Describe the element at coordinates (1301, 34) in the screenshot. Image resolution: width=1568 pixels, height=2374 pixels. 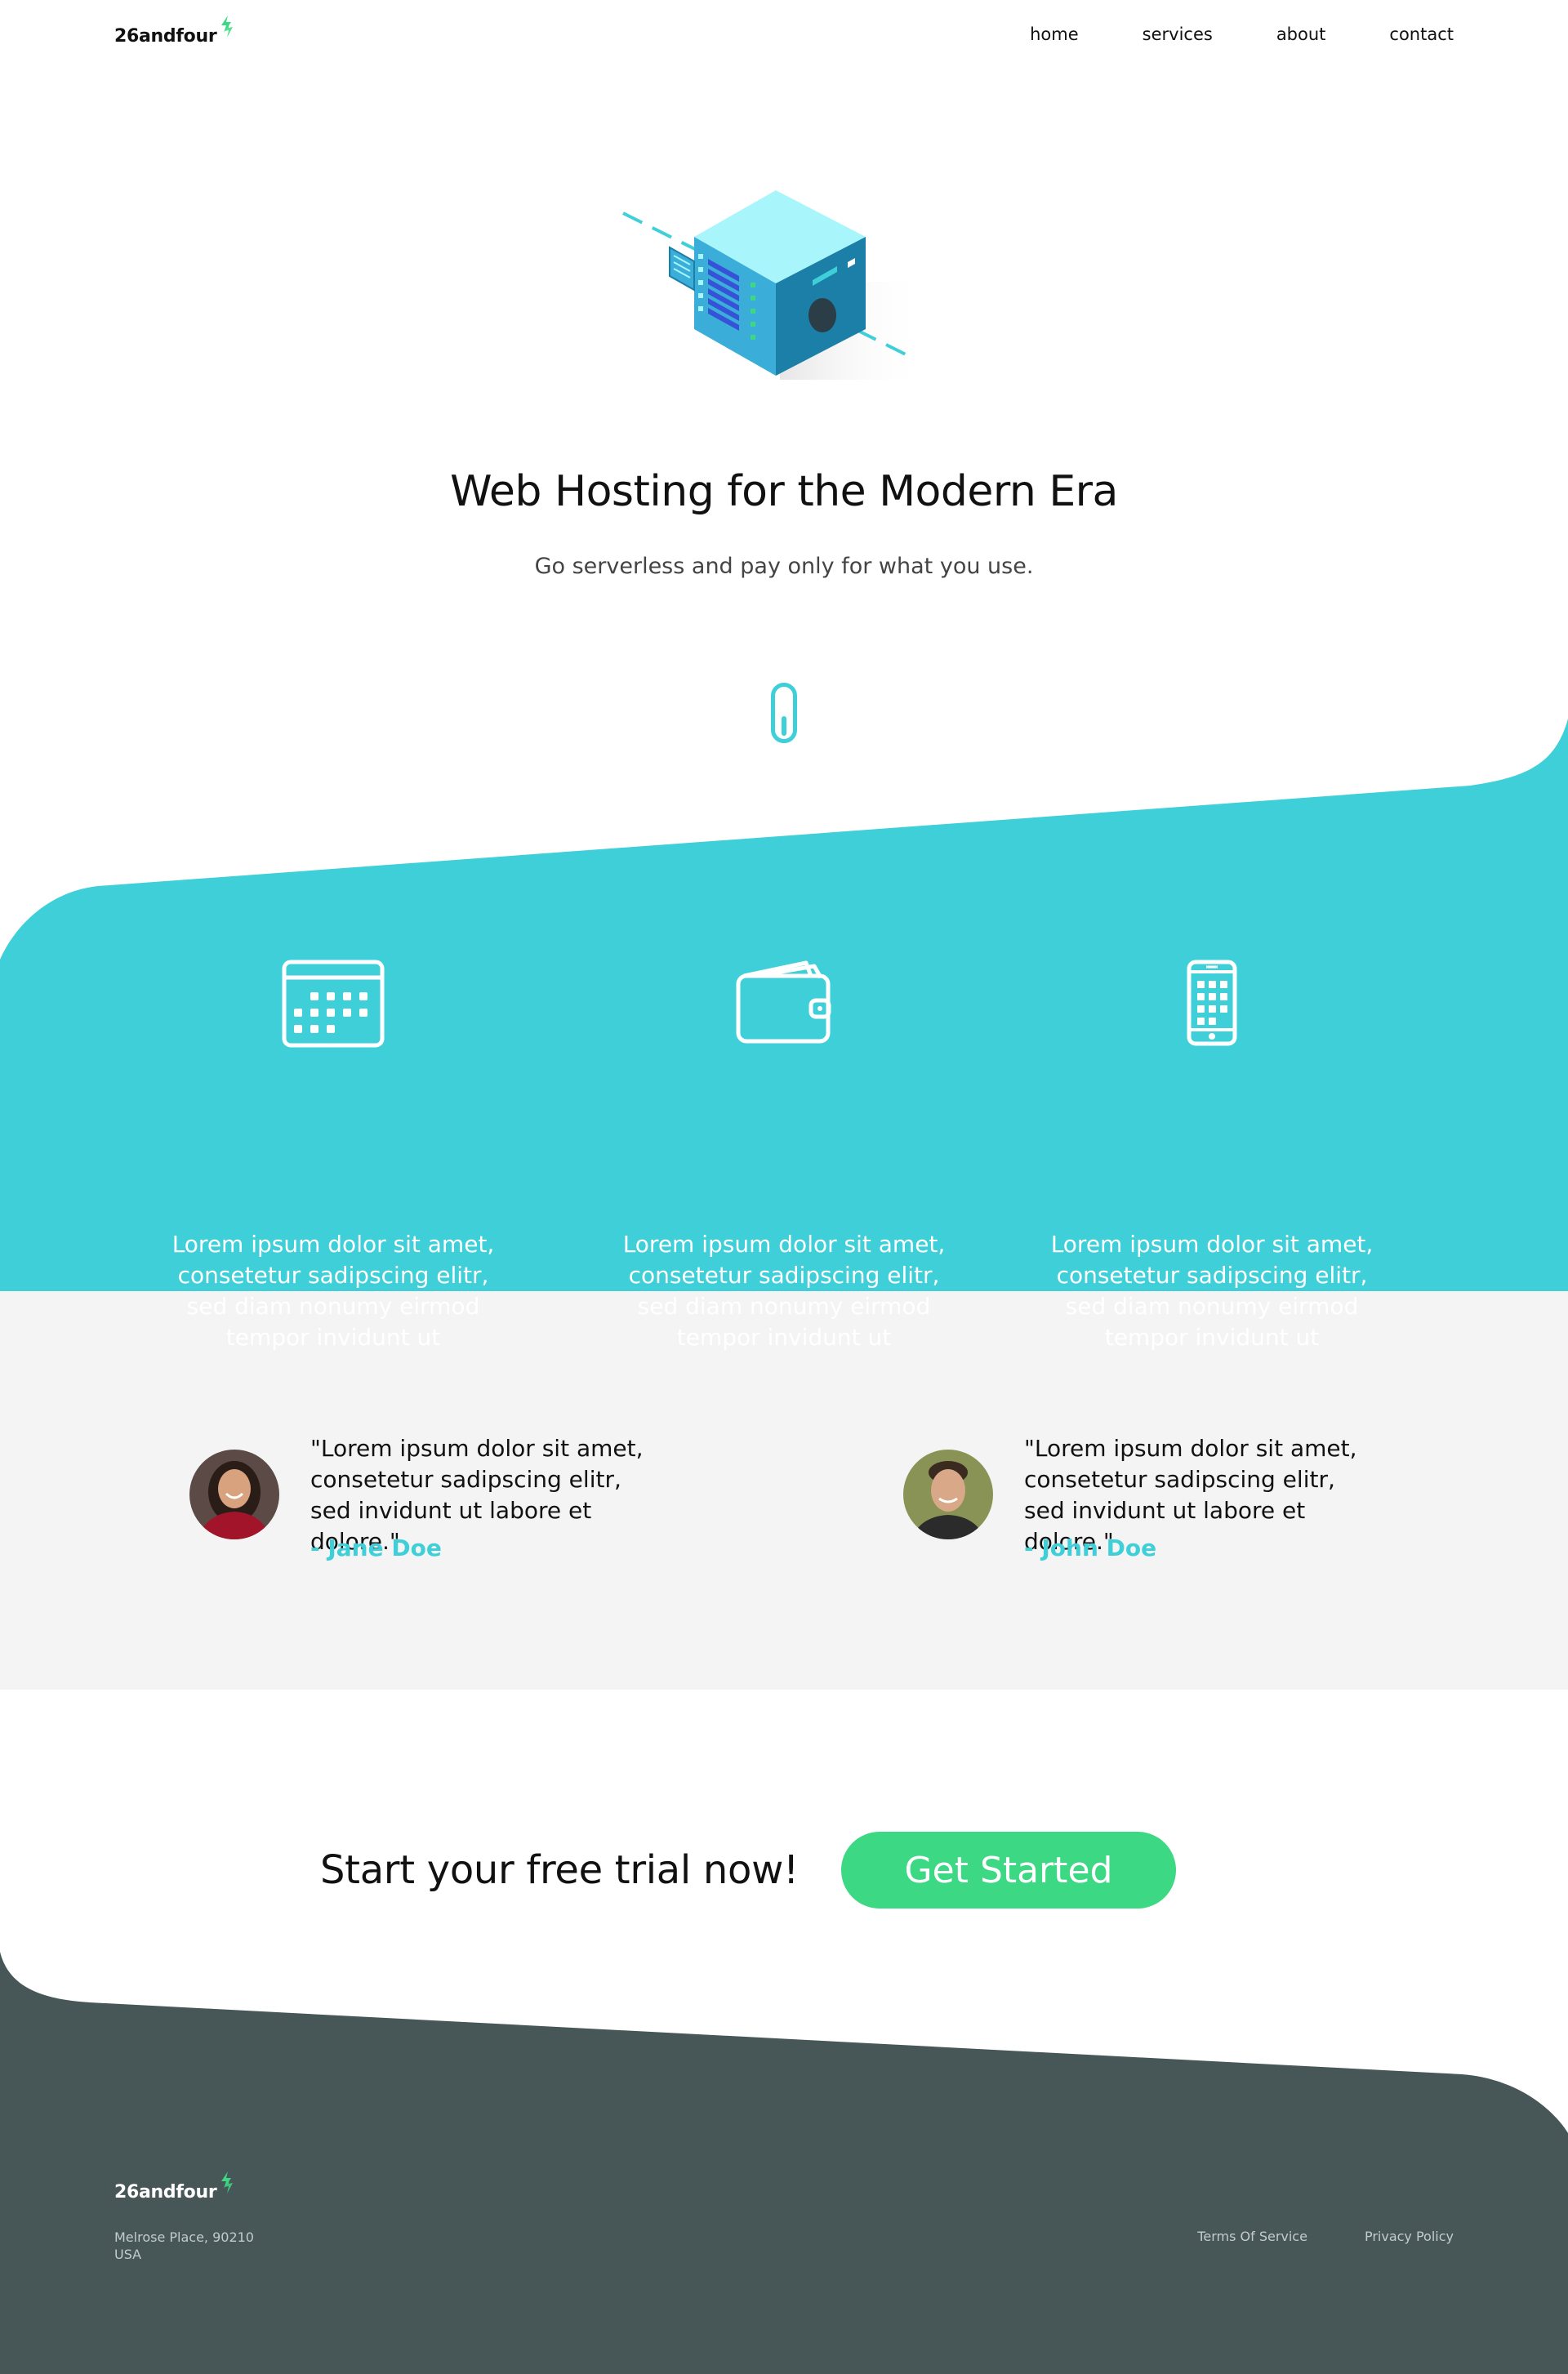
I see `nav-about-link: about` at that location.